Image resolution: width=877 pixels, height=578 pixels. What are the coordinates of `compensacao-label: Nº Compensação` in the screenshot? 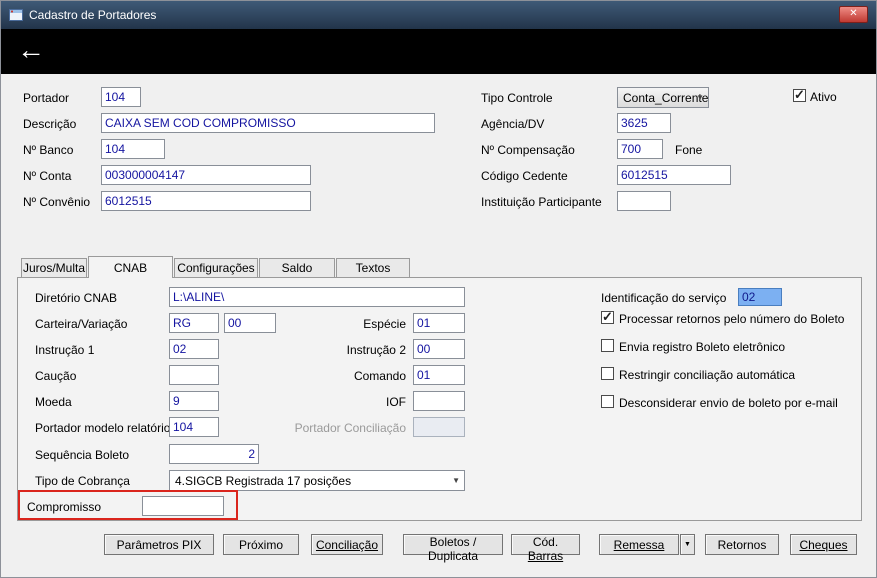 It's located at (528, 150).